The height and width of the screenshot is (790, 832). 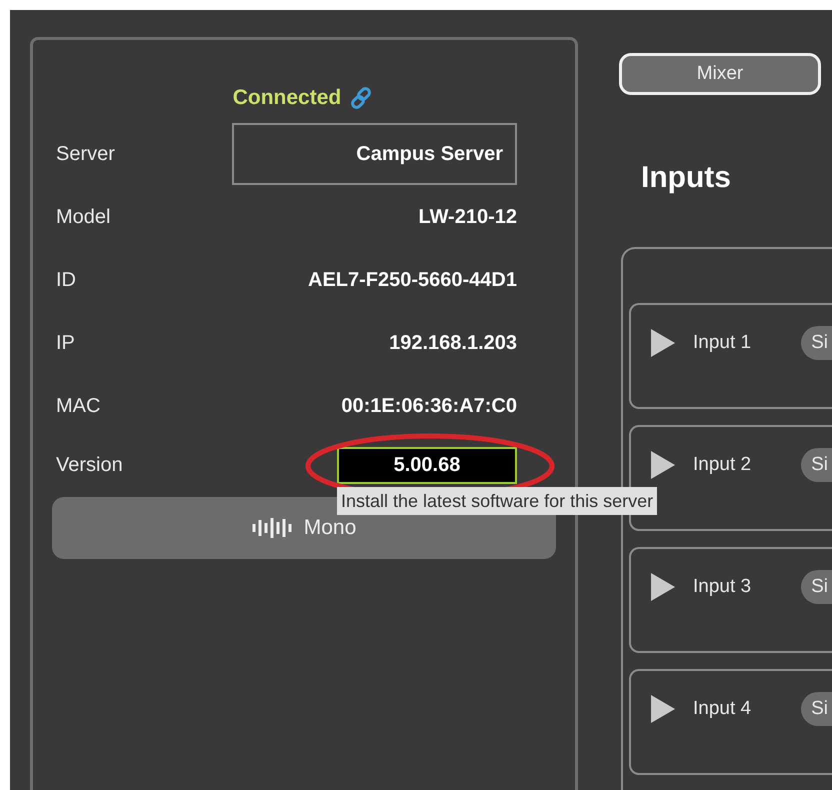 I want to click on input-name: Input 2, so click(x=722, y=465).